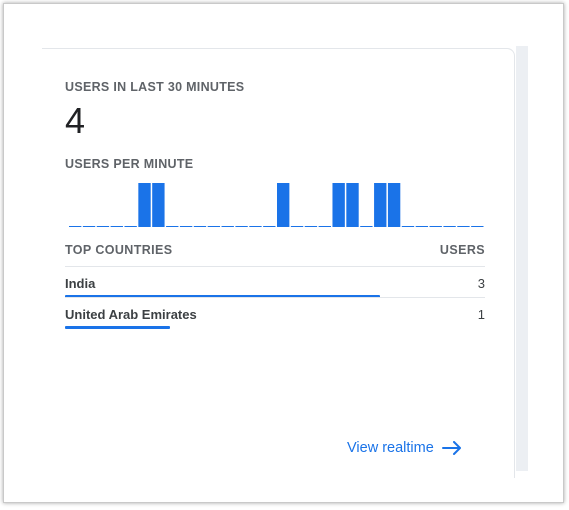 The height and width of the screenshot is (510, 569). I want to click on country-share-bar, so click(117, 327).